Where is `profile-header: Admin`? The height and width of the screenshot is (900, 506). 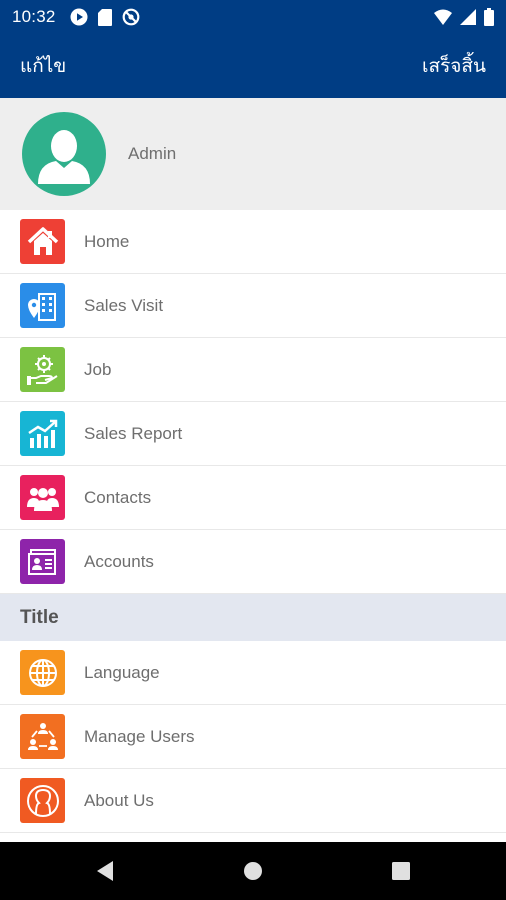
profile-header: Admin is located at coordinates (253, 154).